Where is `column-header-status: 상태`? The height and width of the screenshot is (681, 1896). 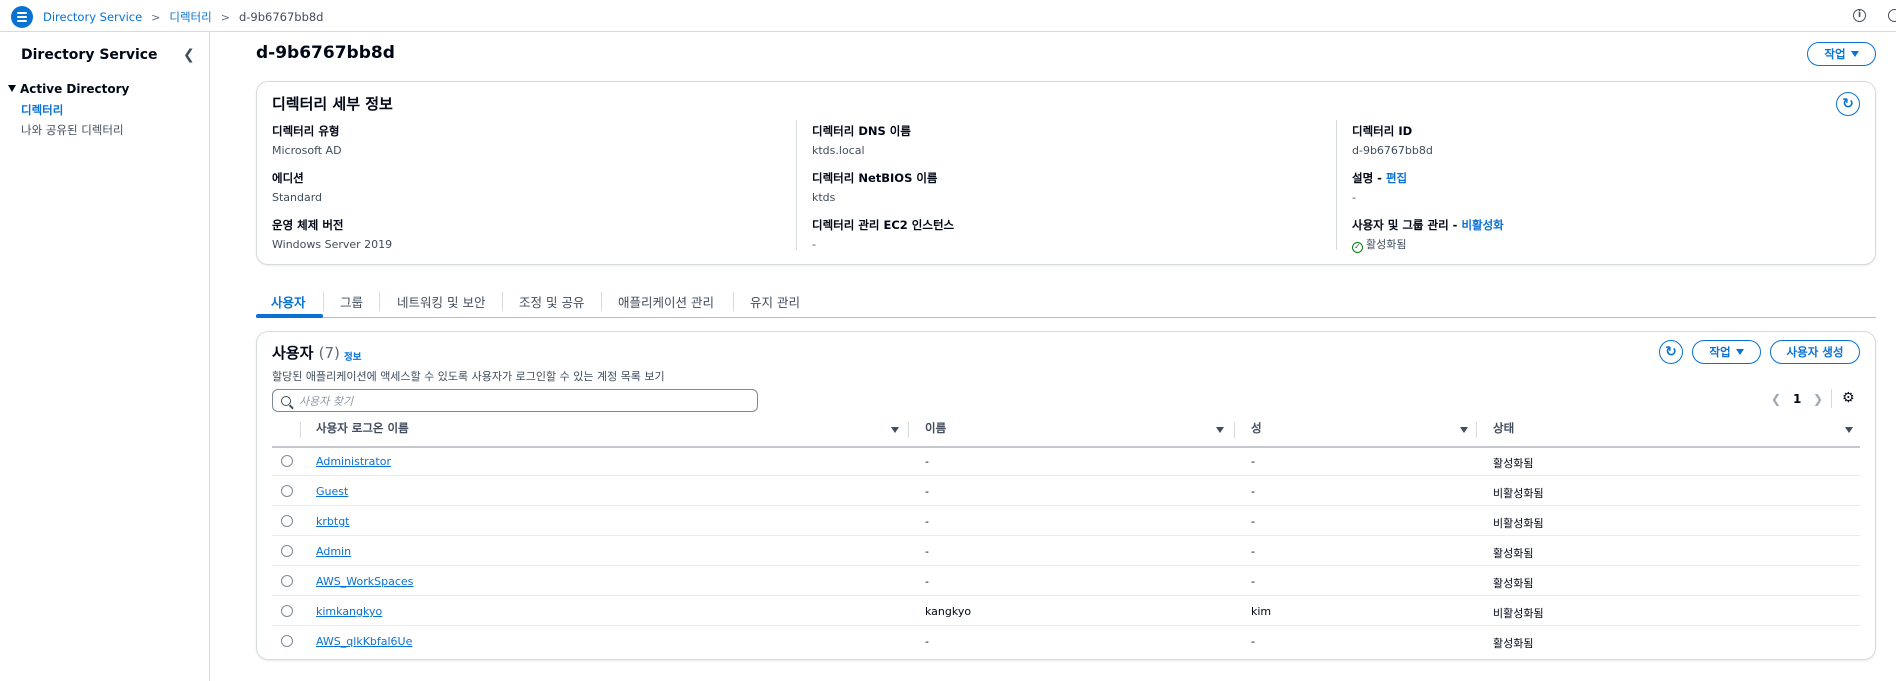
column-header-status: 상태 is located at coordinates (1503, 428).